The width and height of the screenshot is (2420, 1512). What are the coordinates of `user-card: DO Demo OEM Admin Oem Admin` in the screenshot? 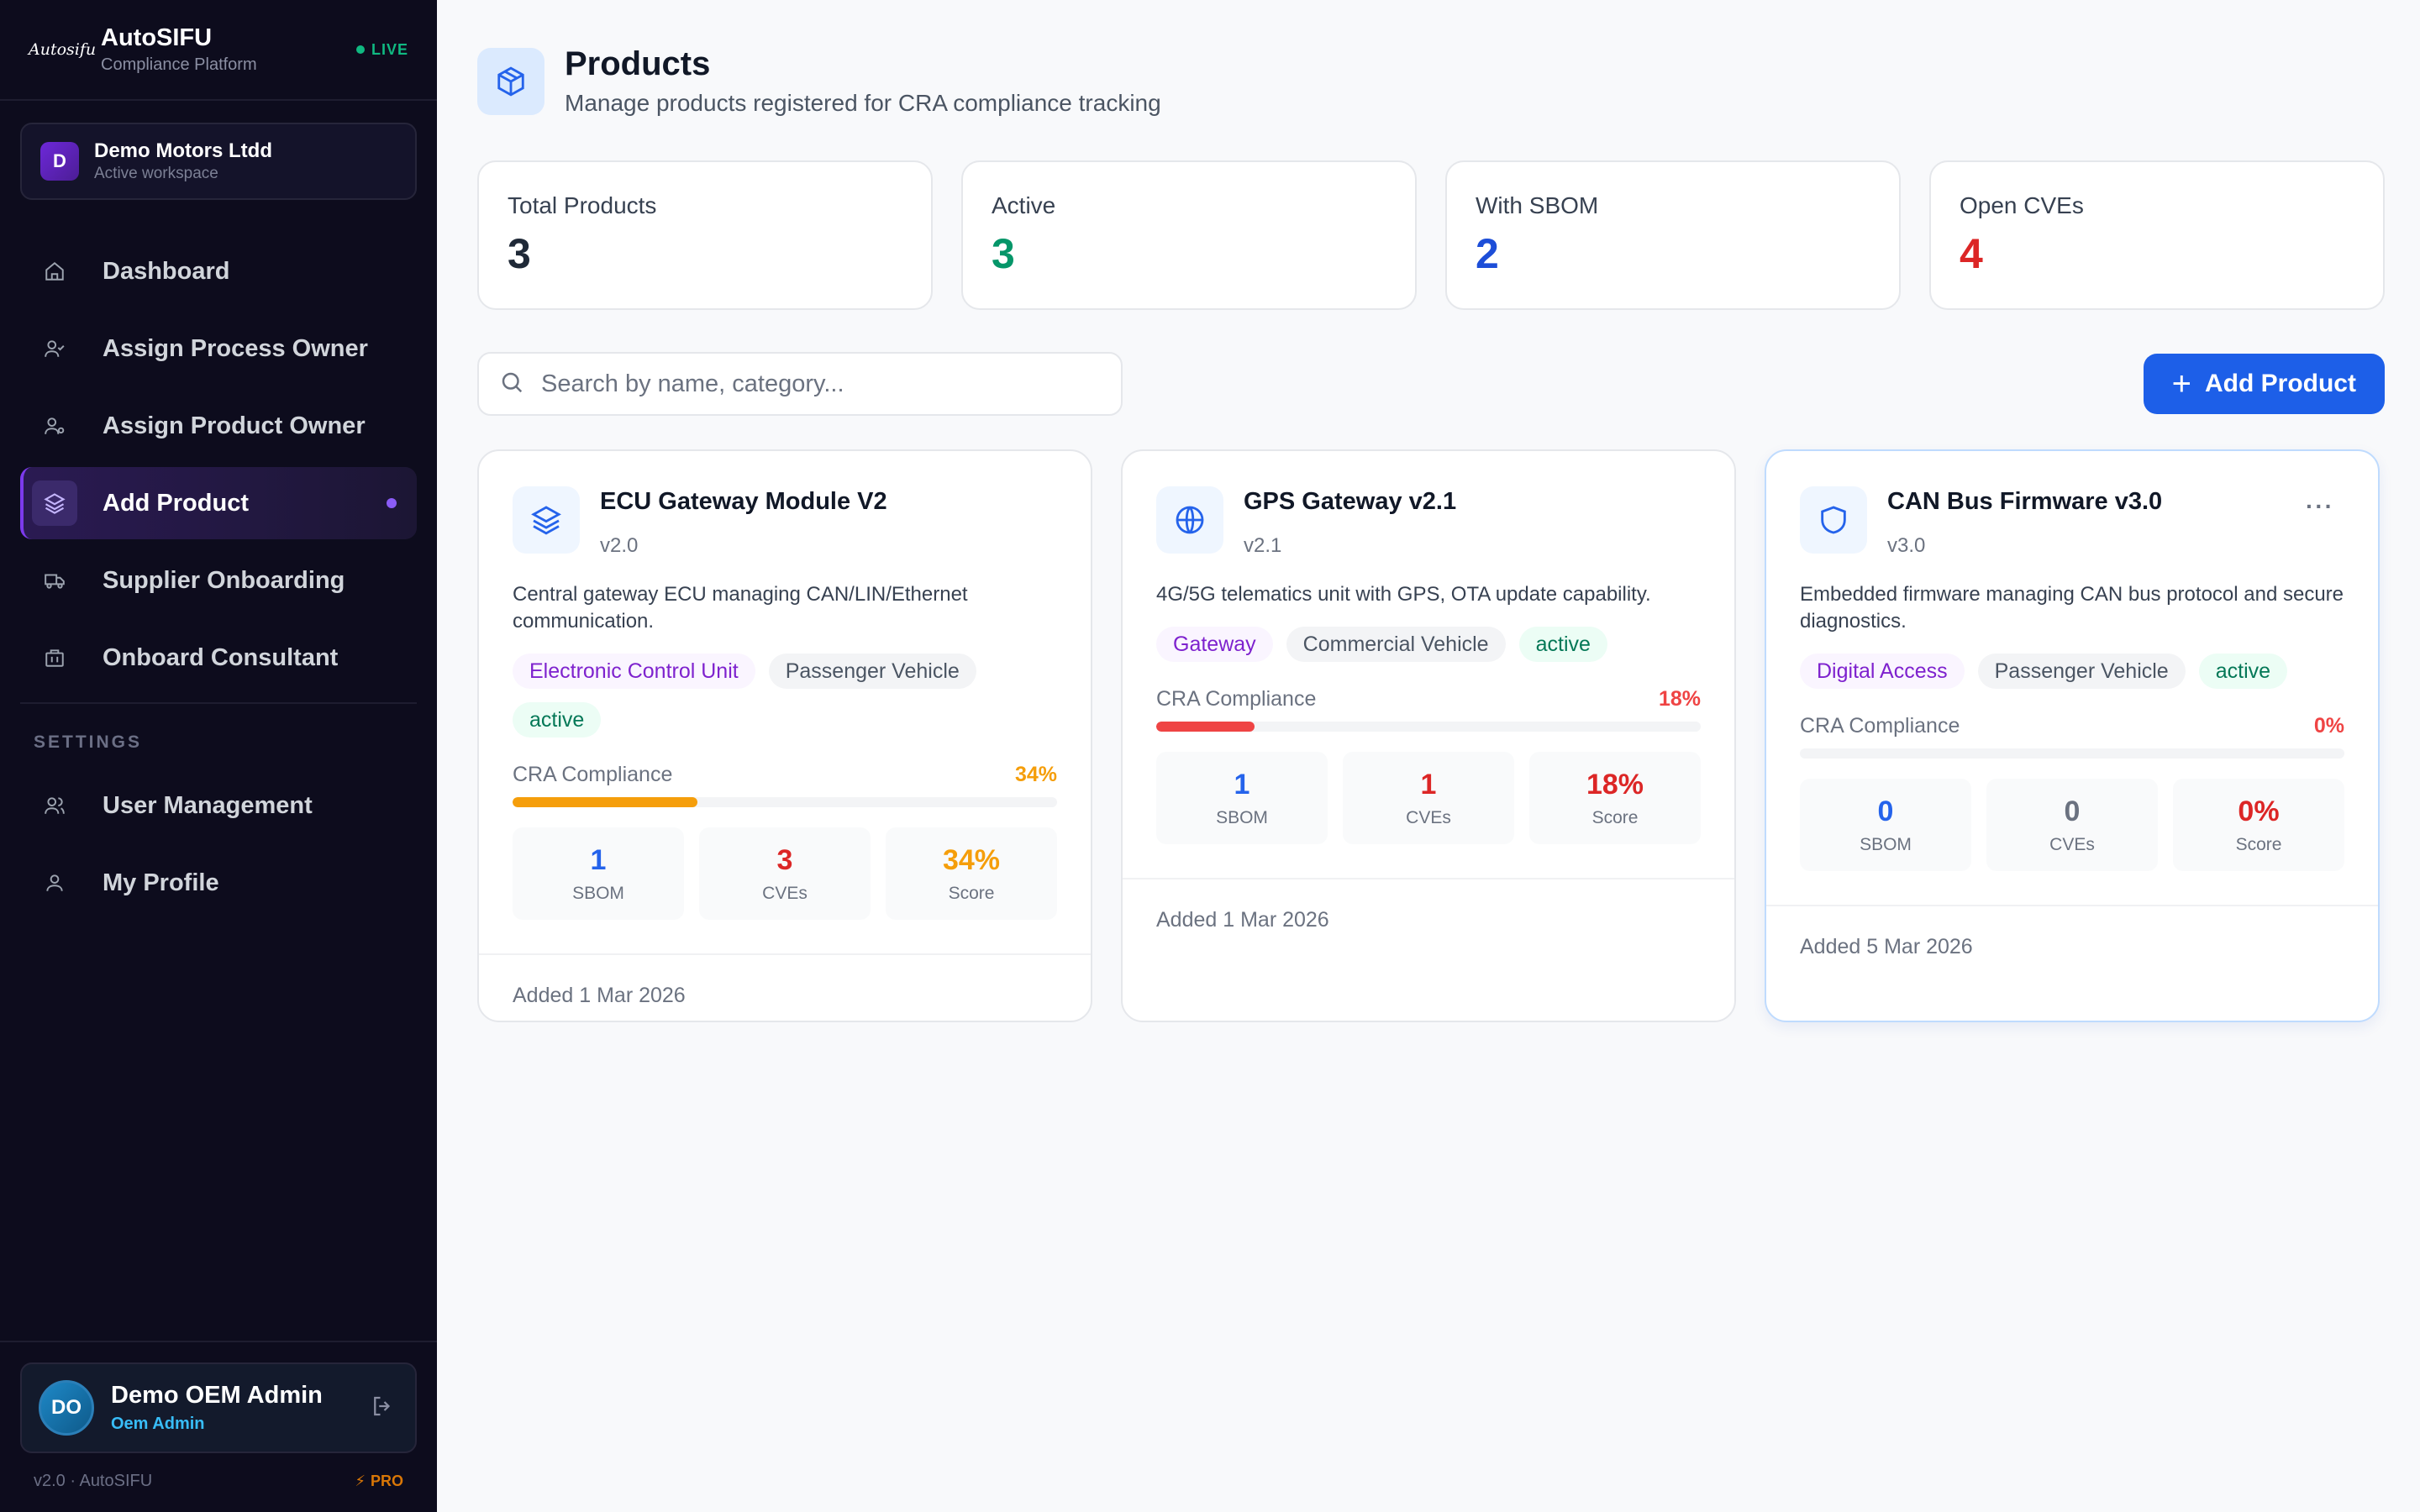 It's located at (218, 1407).